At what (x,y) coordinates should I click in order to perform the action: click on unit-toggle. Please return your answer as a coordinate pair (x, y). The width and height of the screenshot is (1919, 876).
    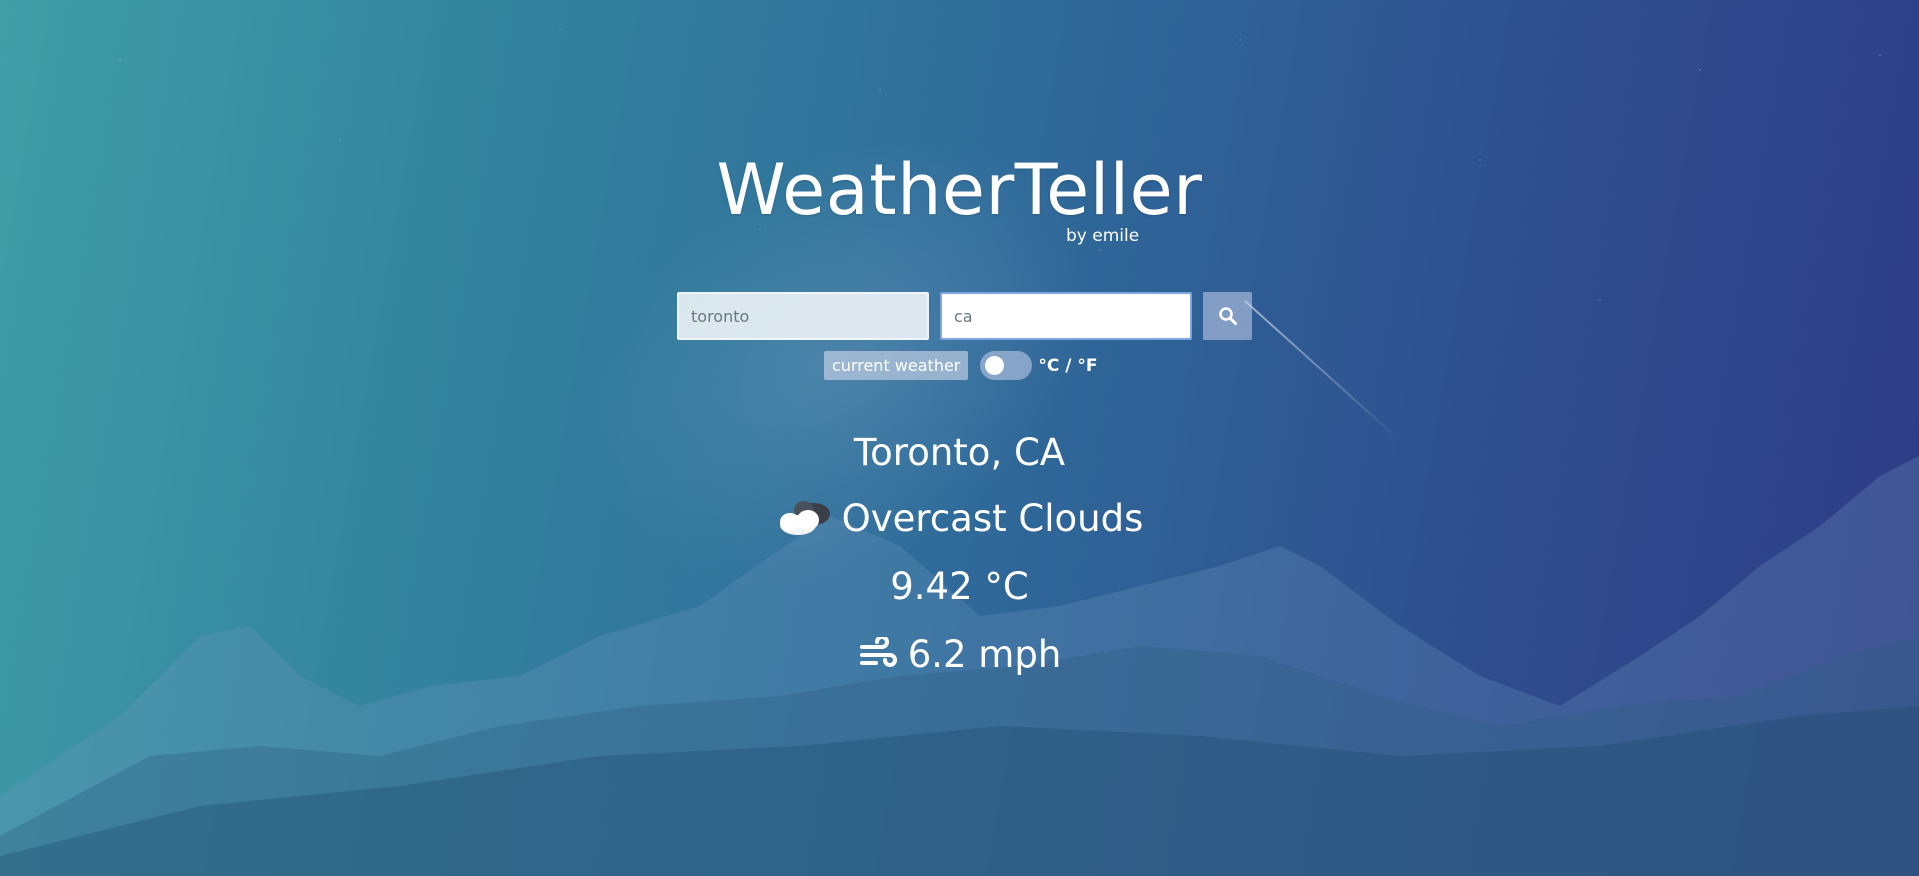
    Looking at the image, I should click on (1006, 365).